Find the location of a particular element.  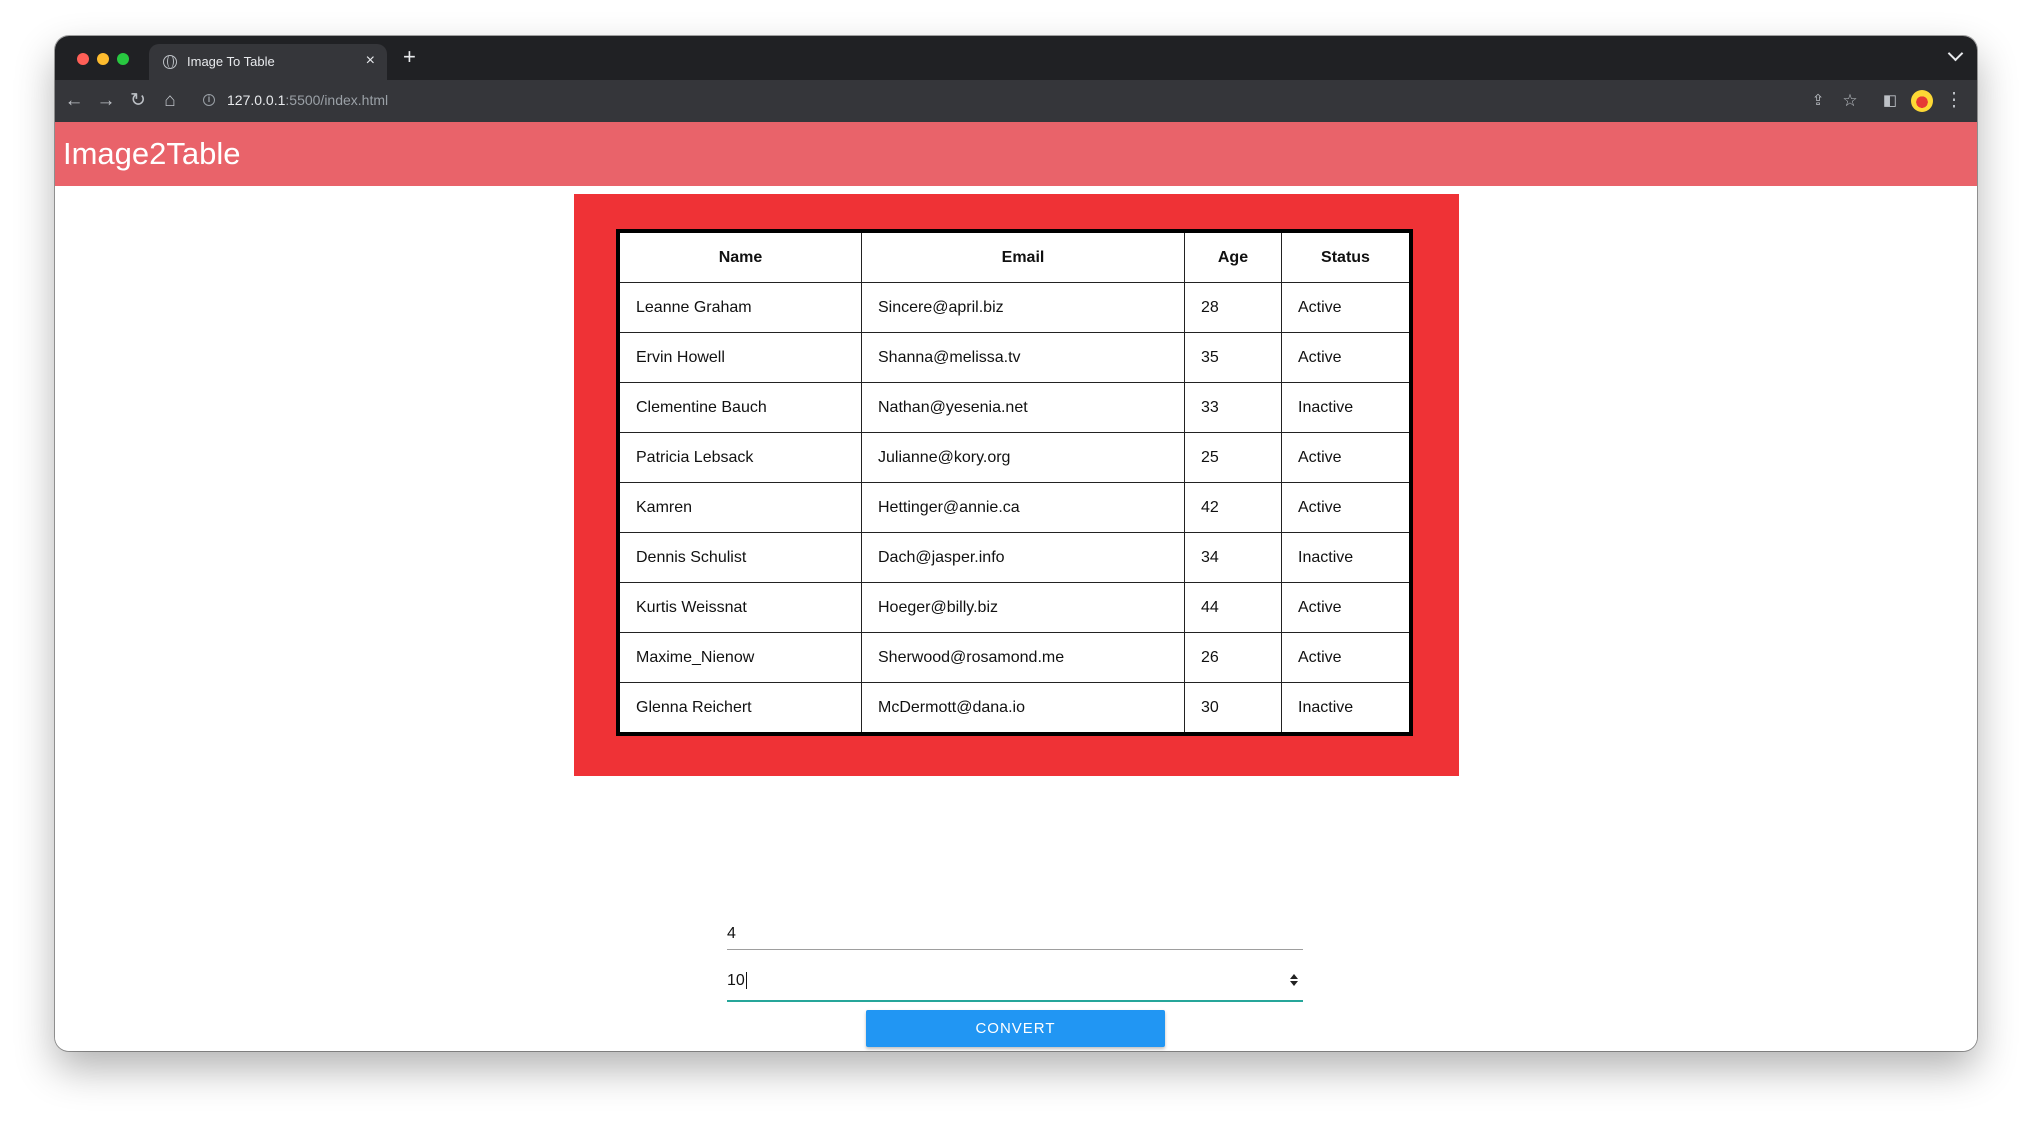

cell-email: Shanna@melissa.tv is located at coordinates (1023, 357).